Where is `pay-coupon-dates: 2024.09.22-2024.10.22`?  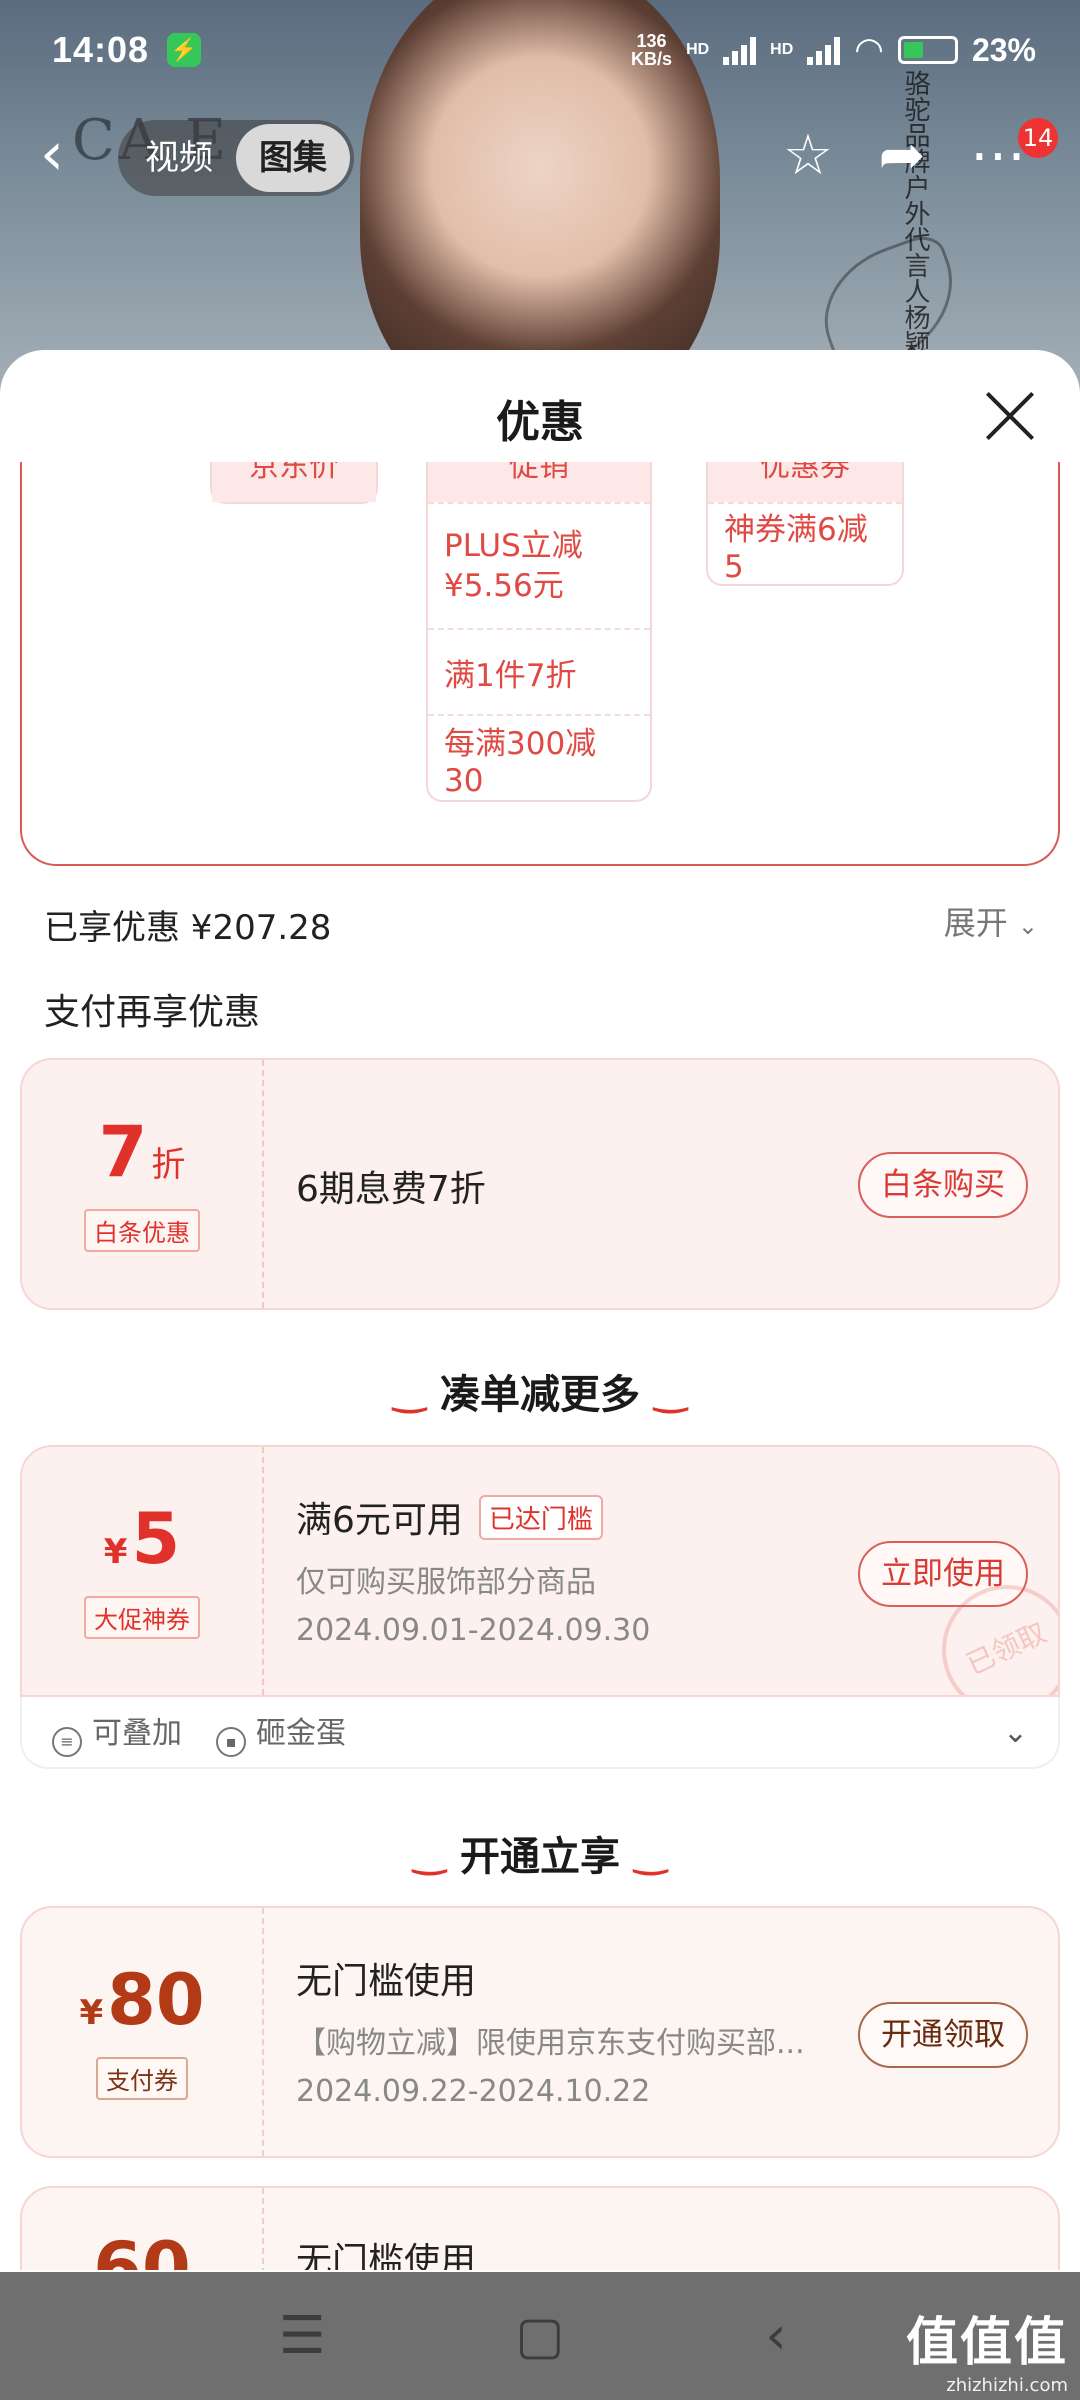 pay-coupon-dates: 2024.09.22-2024.10.22 is located at coordinates (473, 2091).